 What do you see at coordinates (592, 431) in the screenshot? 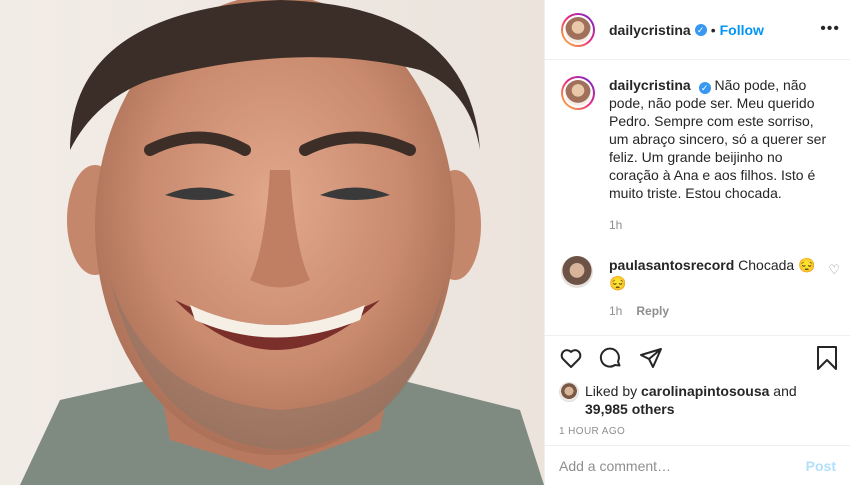
I see `post-timestamp: 1 HOUR AGO` at bounding box center [592, 431].